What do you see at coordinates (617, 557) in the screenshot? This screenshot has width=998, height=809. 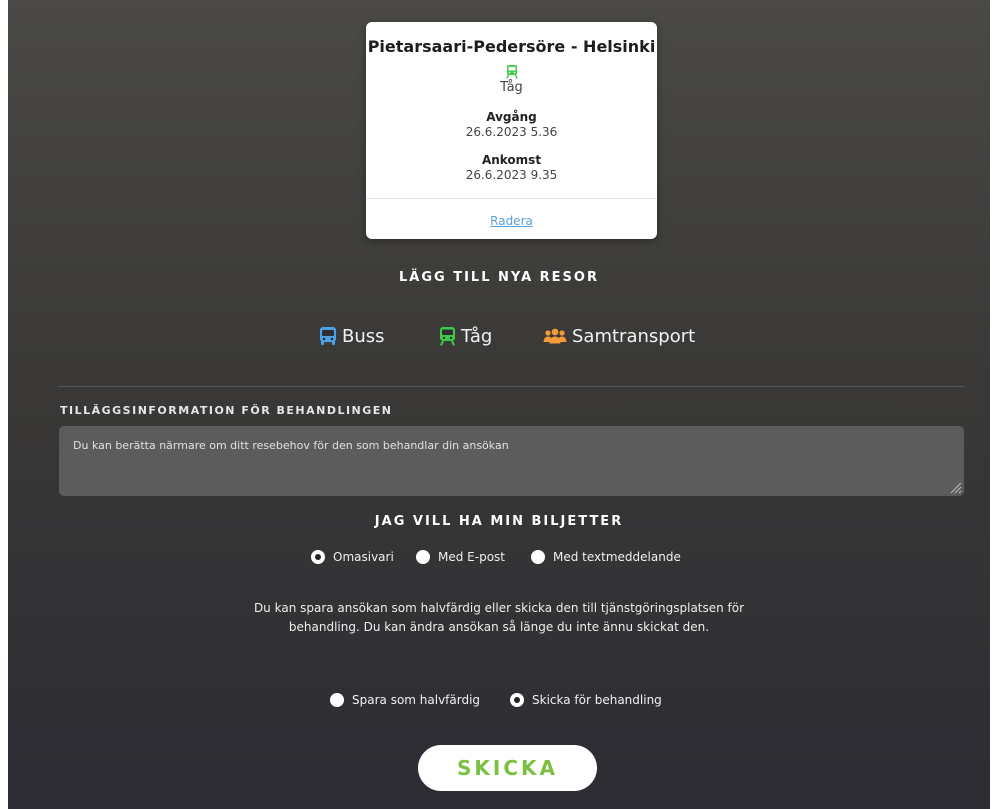 I see `ticket-option-label: Med textmeddelande` at bounding box center [617, 557].